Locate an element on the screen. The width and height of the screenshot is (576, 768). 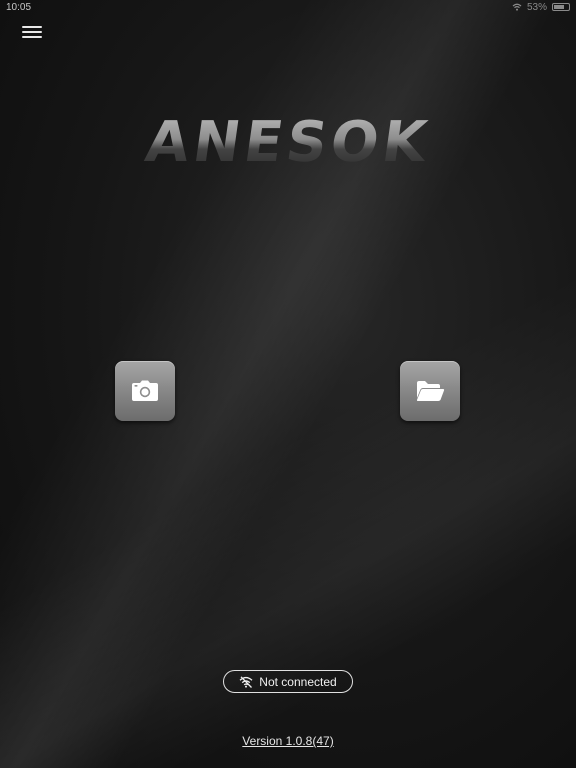
connection-status-label: Not connected is located at coordinates (298, 681).